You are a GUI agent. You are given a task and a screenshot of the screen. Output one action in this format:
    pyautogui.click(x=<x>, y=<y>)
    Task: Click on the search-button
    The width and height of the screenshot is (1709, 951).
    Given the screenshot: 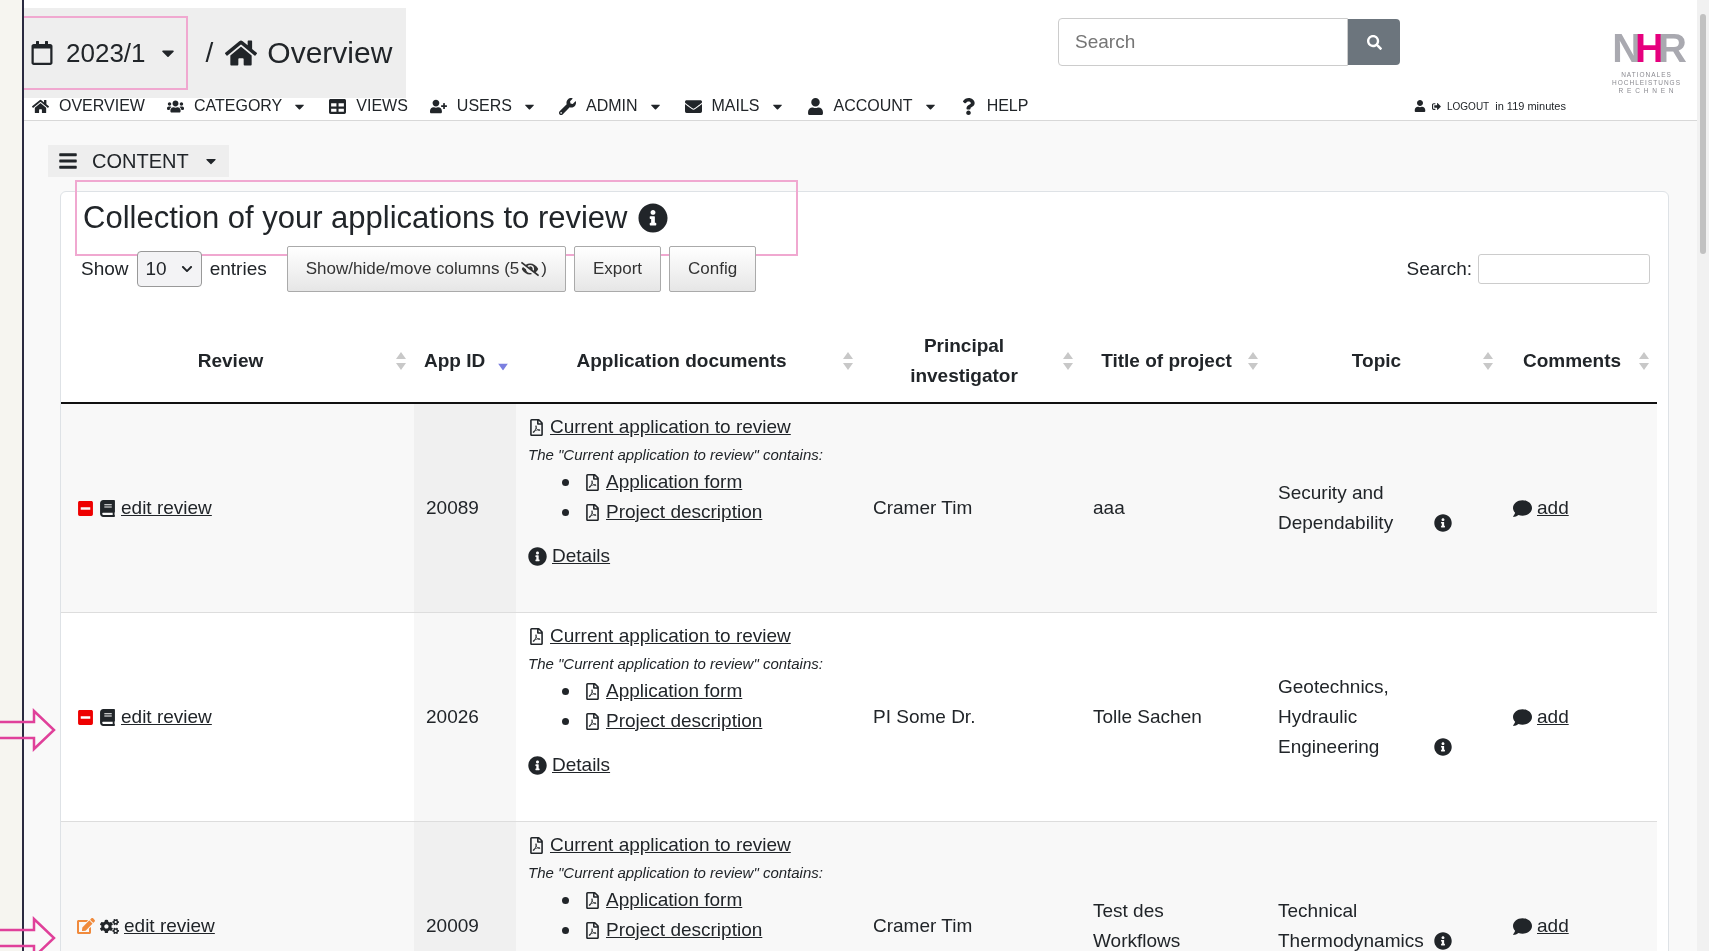 What is the action you would take?
    pyautogui.click(x=1374, y=42)
    